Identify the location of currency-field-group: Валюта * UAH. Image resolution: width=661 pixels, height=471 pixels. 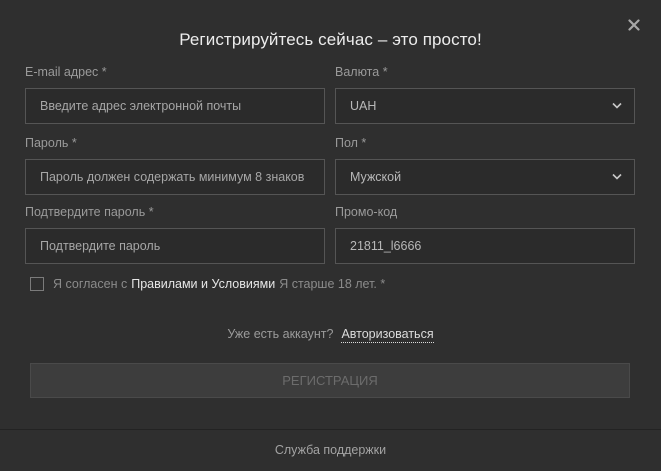
(485, 94).